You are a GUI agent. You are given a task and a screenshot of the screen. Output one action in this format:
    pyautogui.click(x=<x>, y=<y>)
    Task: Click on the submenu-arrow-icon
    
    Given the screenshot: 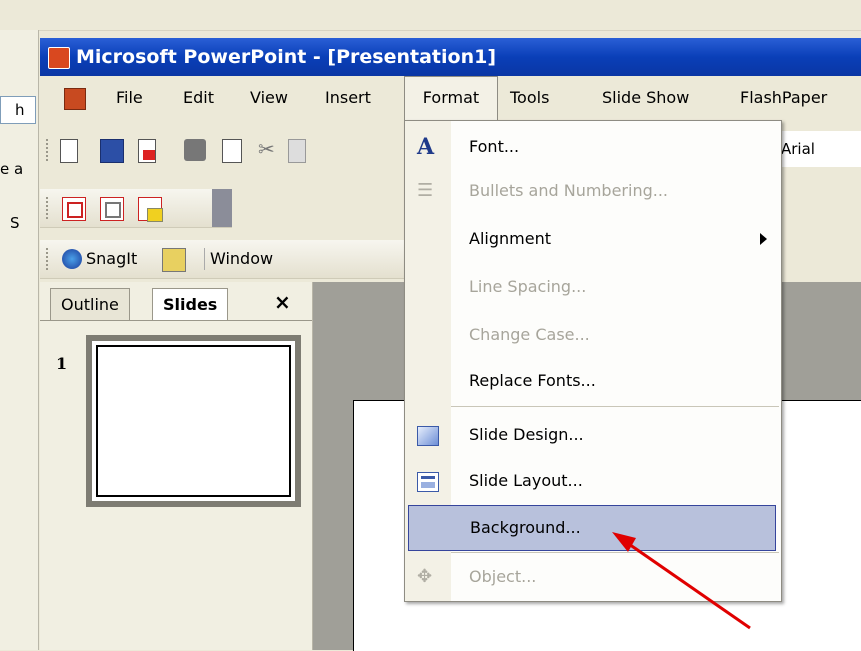 What is the action you would take?
    pyautogui.click(x=763, y=239)
    